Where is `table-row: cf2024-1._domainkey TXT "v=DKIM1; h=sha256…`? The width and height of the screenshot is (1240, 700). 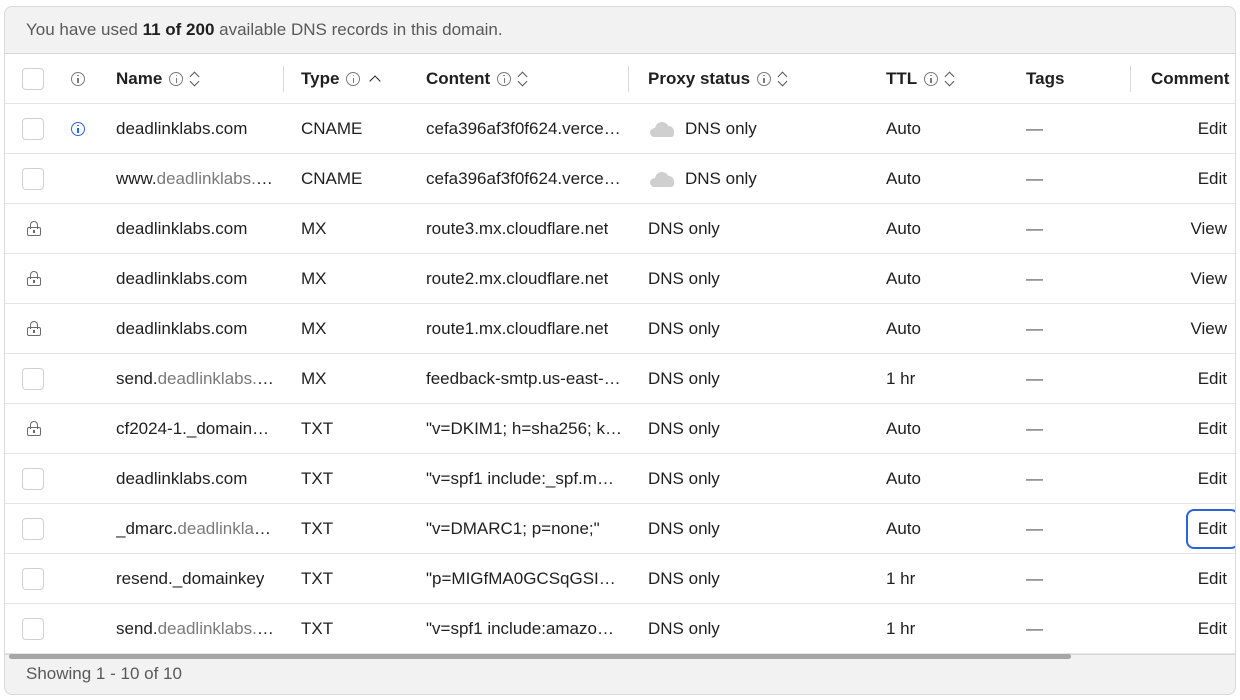 table-row: cf2024-1._domainkey TXT "v=DKIM1; h=sha256… is located at coordinates (620, 429).